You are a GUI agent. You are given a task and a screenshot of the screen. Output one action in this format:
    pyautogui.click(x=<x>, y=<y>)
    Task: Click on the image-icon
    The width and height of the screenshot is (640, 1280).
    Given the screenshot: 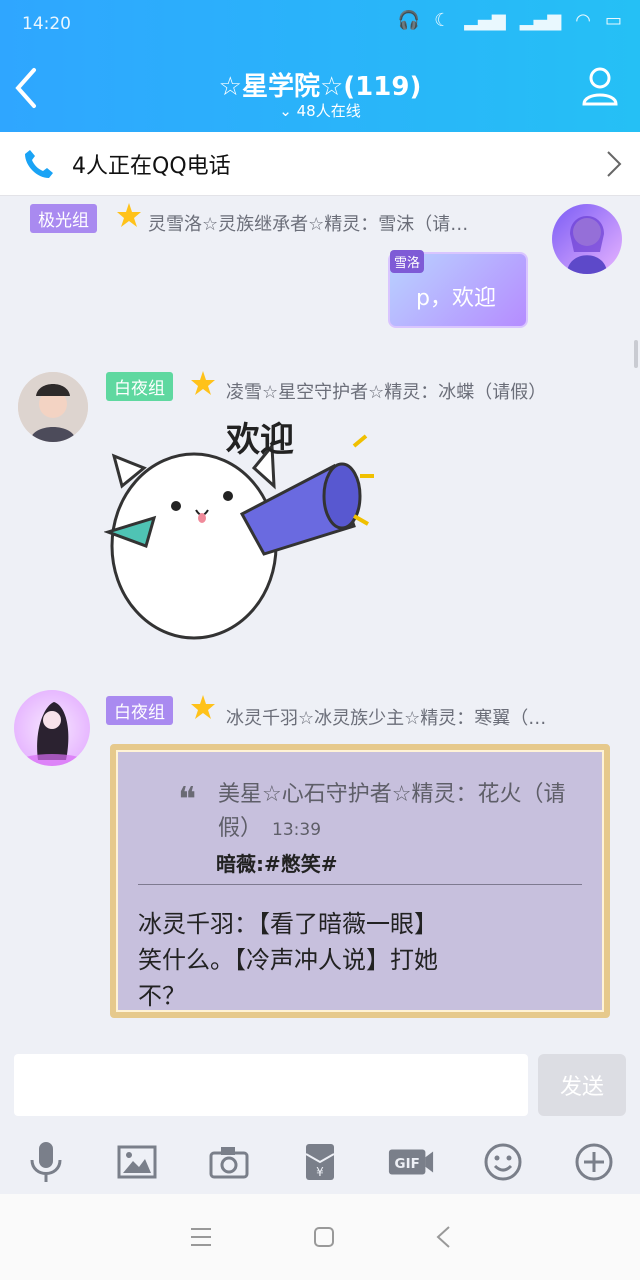 What is the action you would take?
    pyautogui.click(x=137, y=1162)
    